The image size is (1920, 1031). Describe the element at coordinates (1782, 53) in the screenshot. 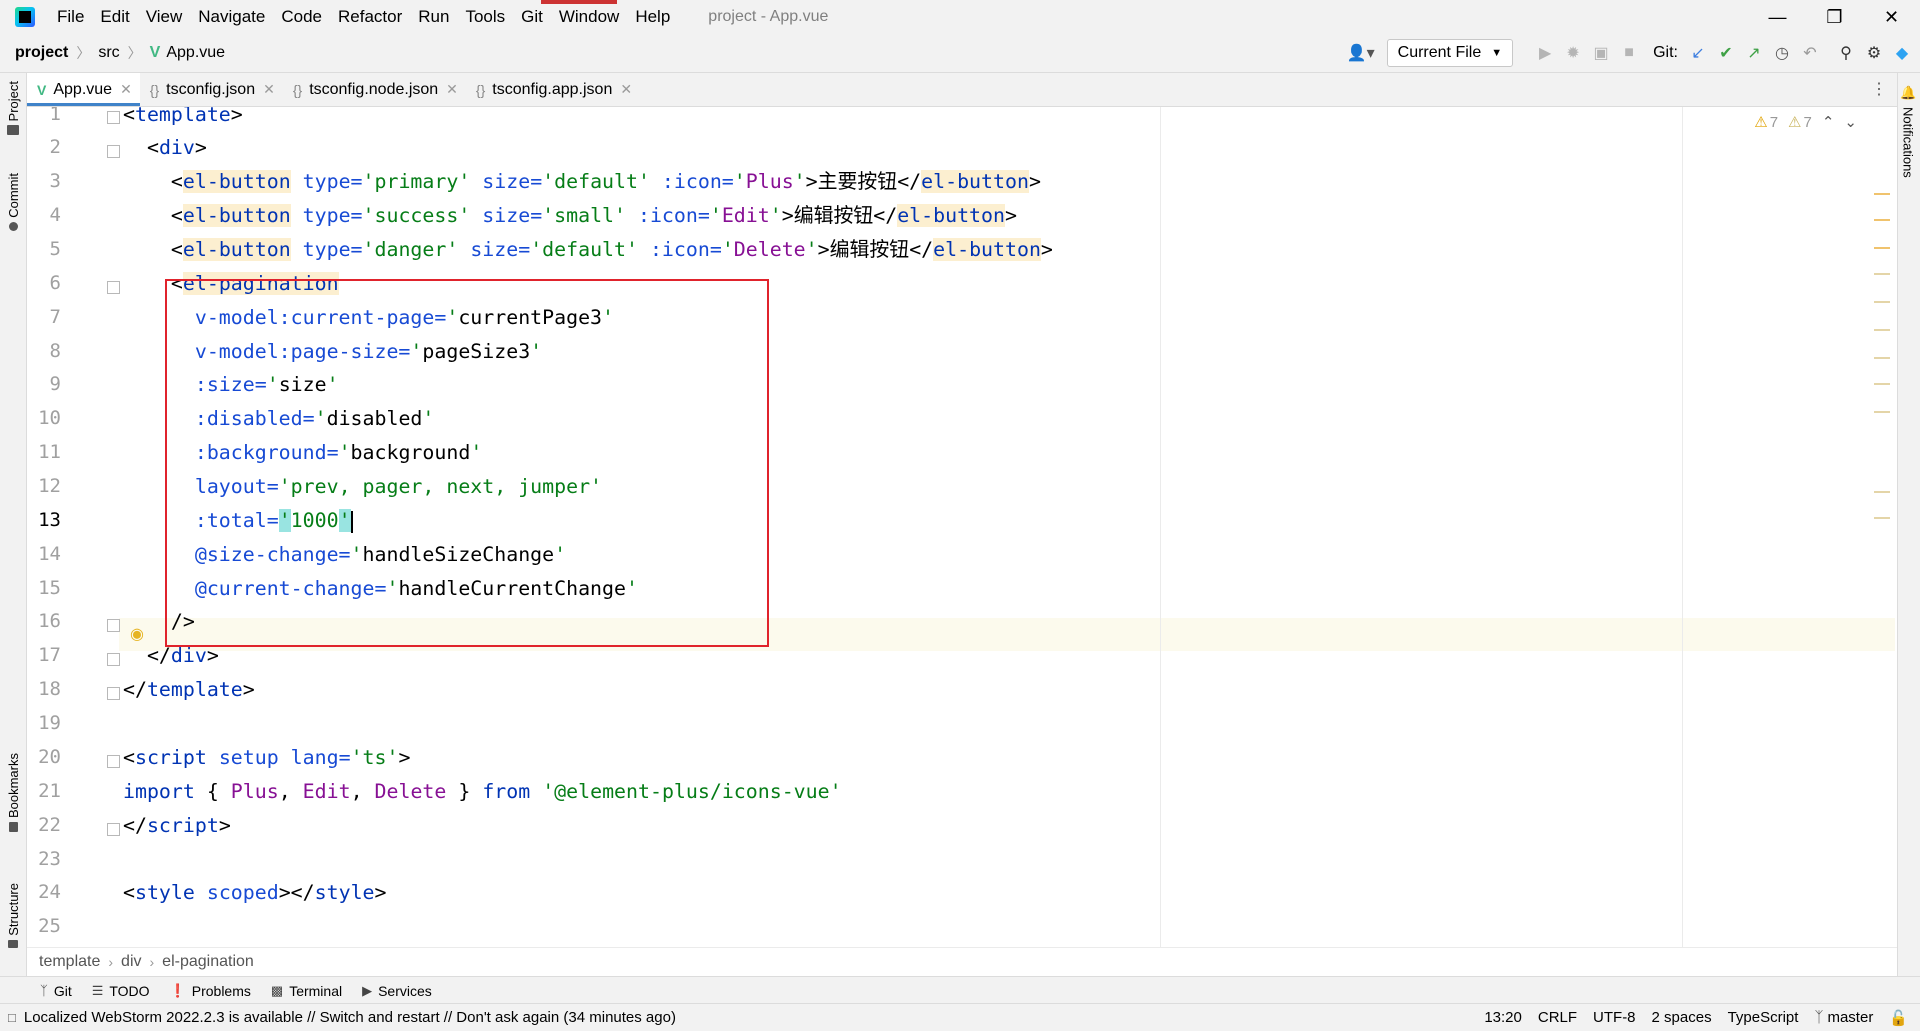

I see `history-icon: ◷` at that location.